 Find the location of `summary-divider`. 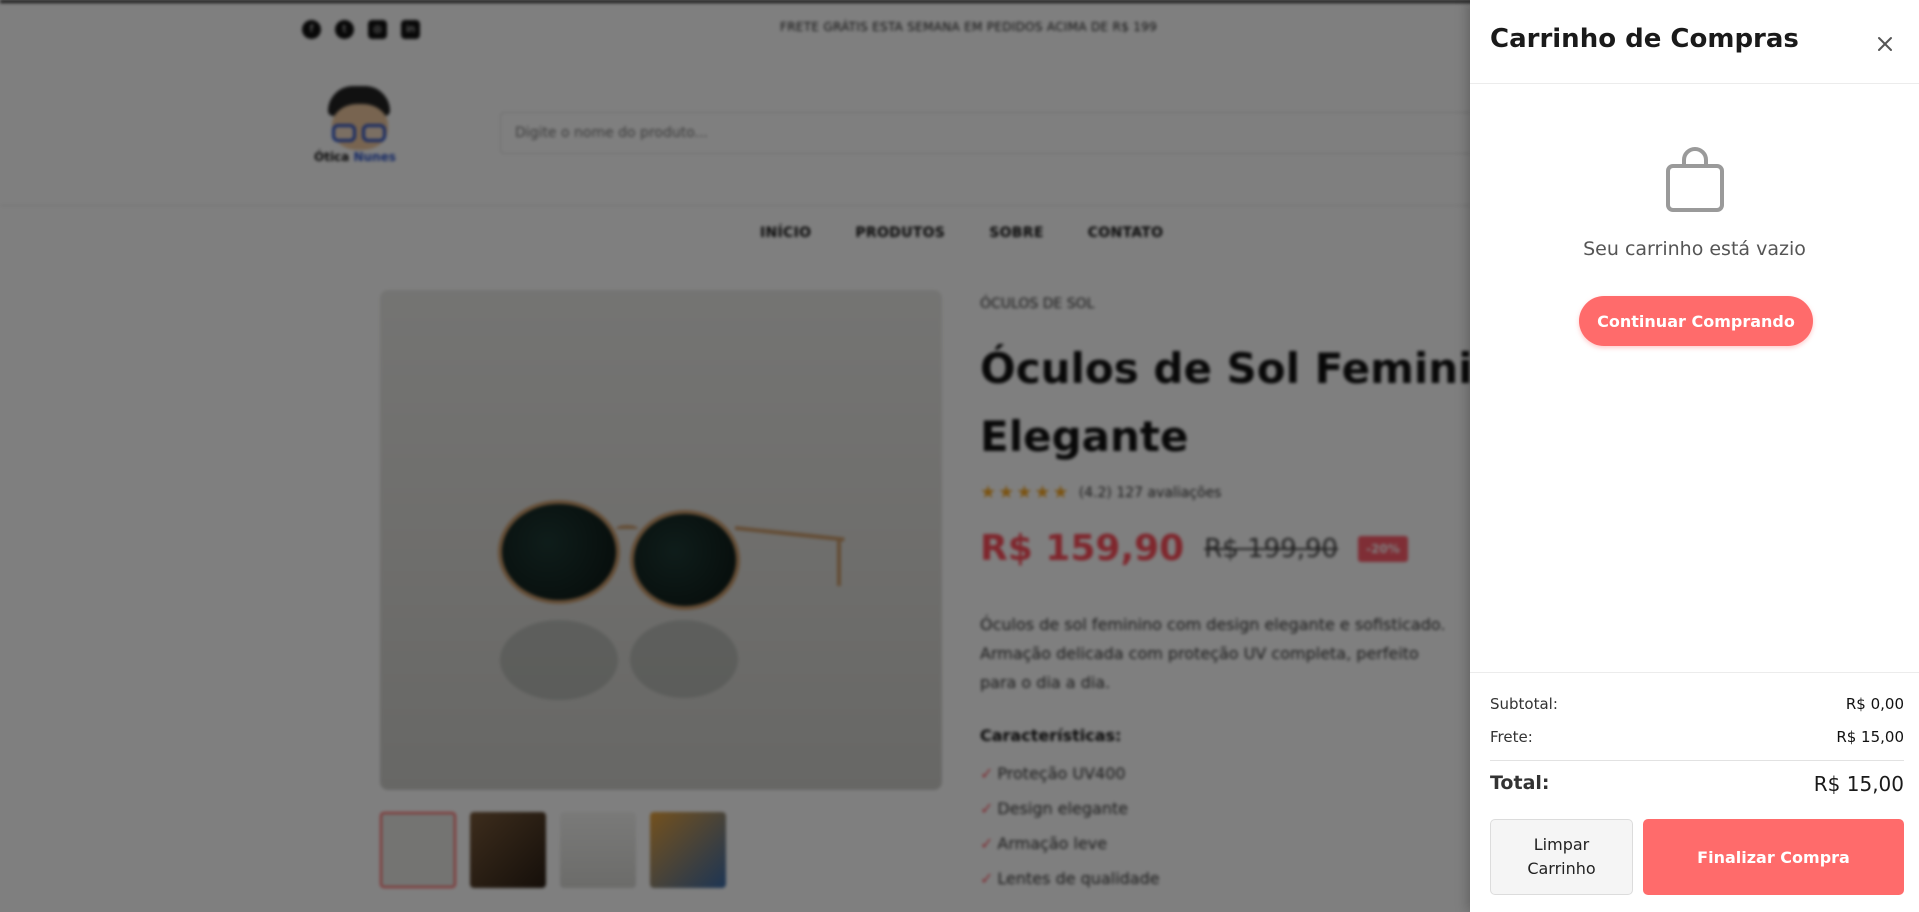

summary-divider is located at coordinates (1697, 760).